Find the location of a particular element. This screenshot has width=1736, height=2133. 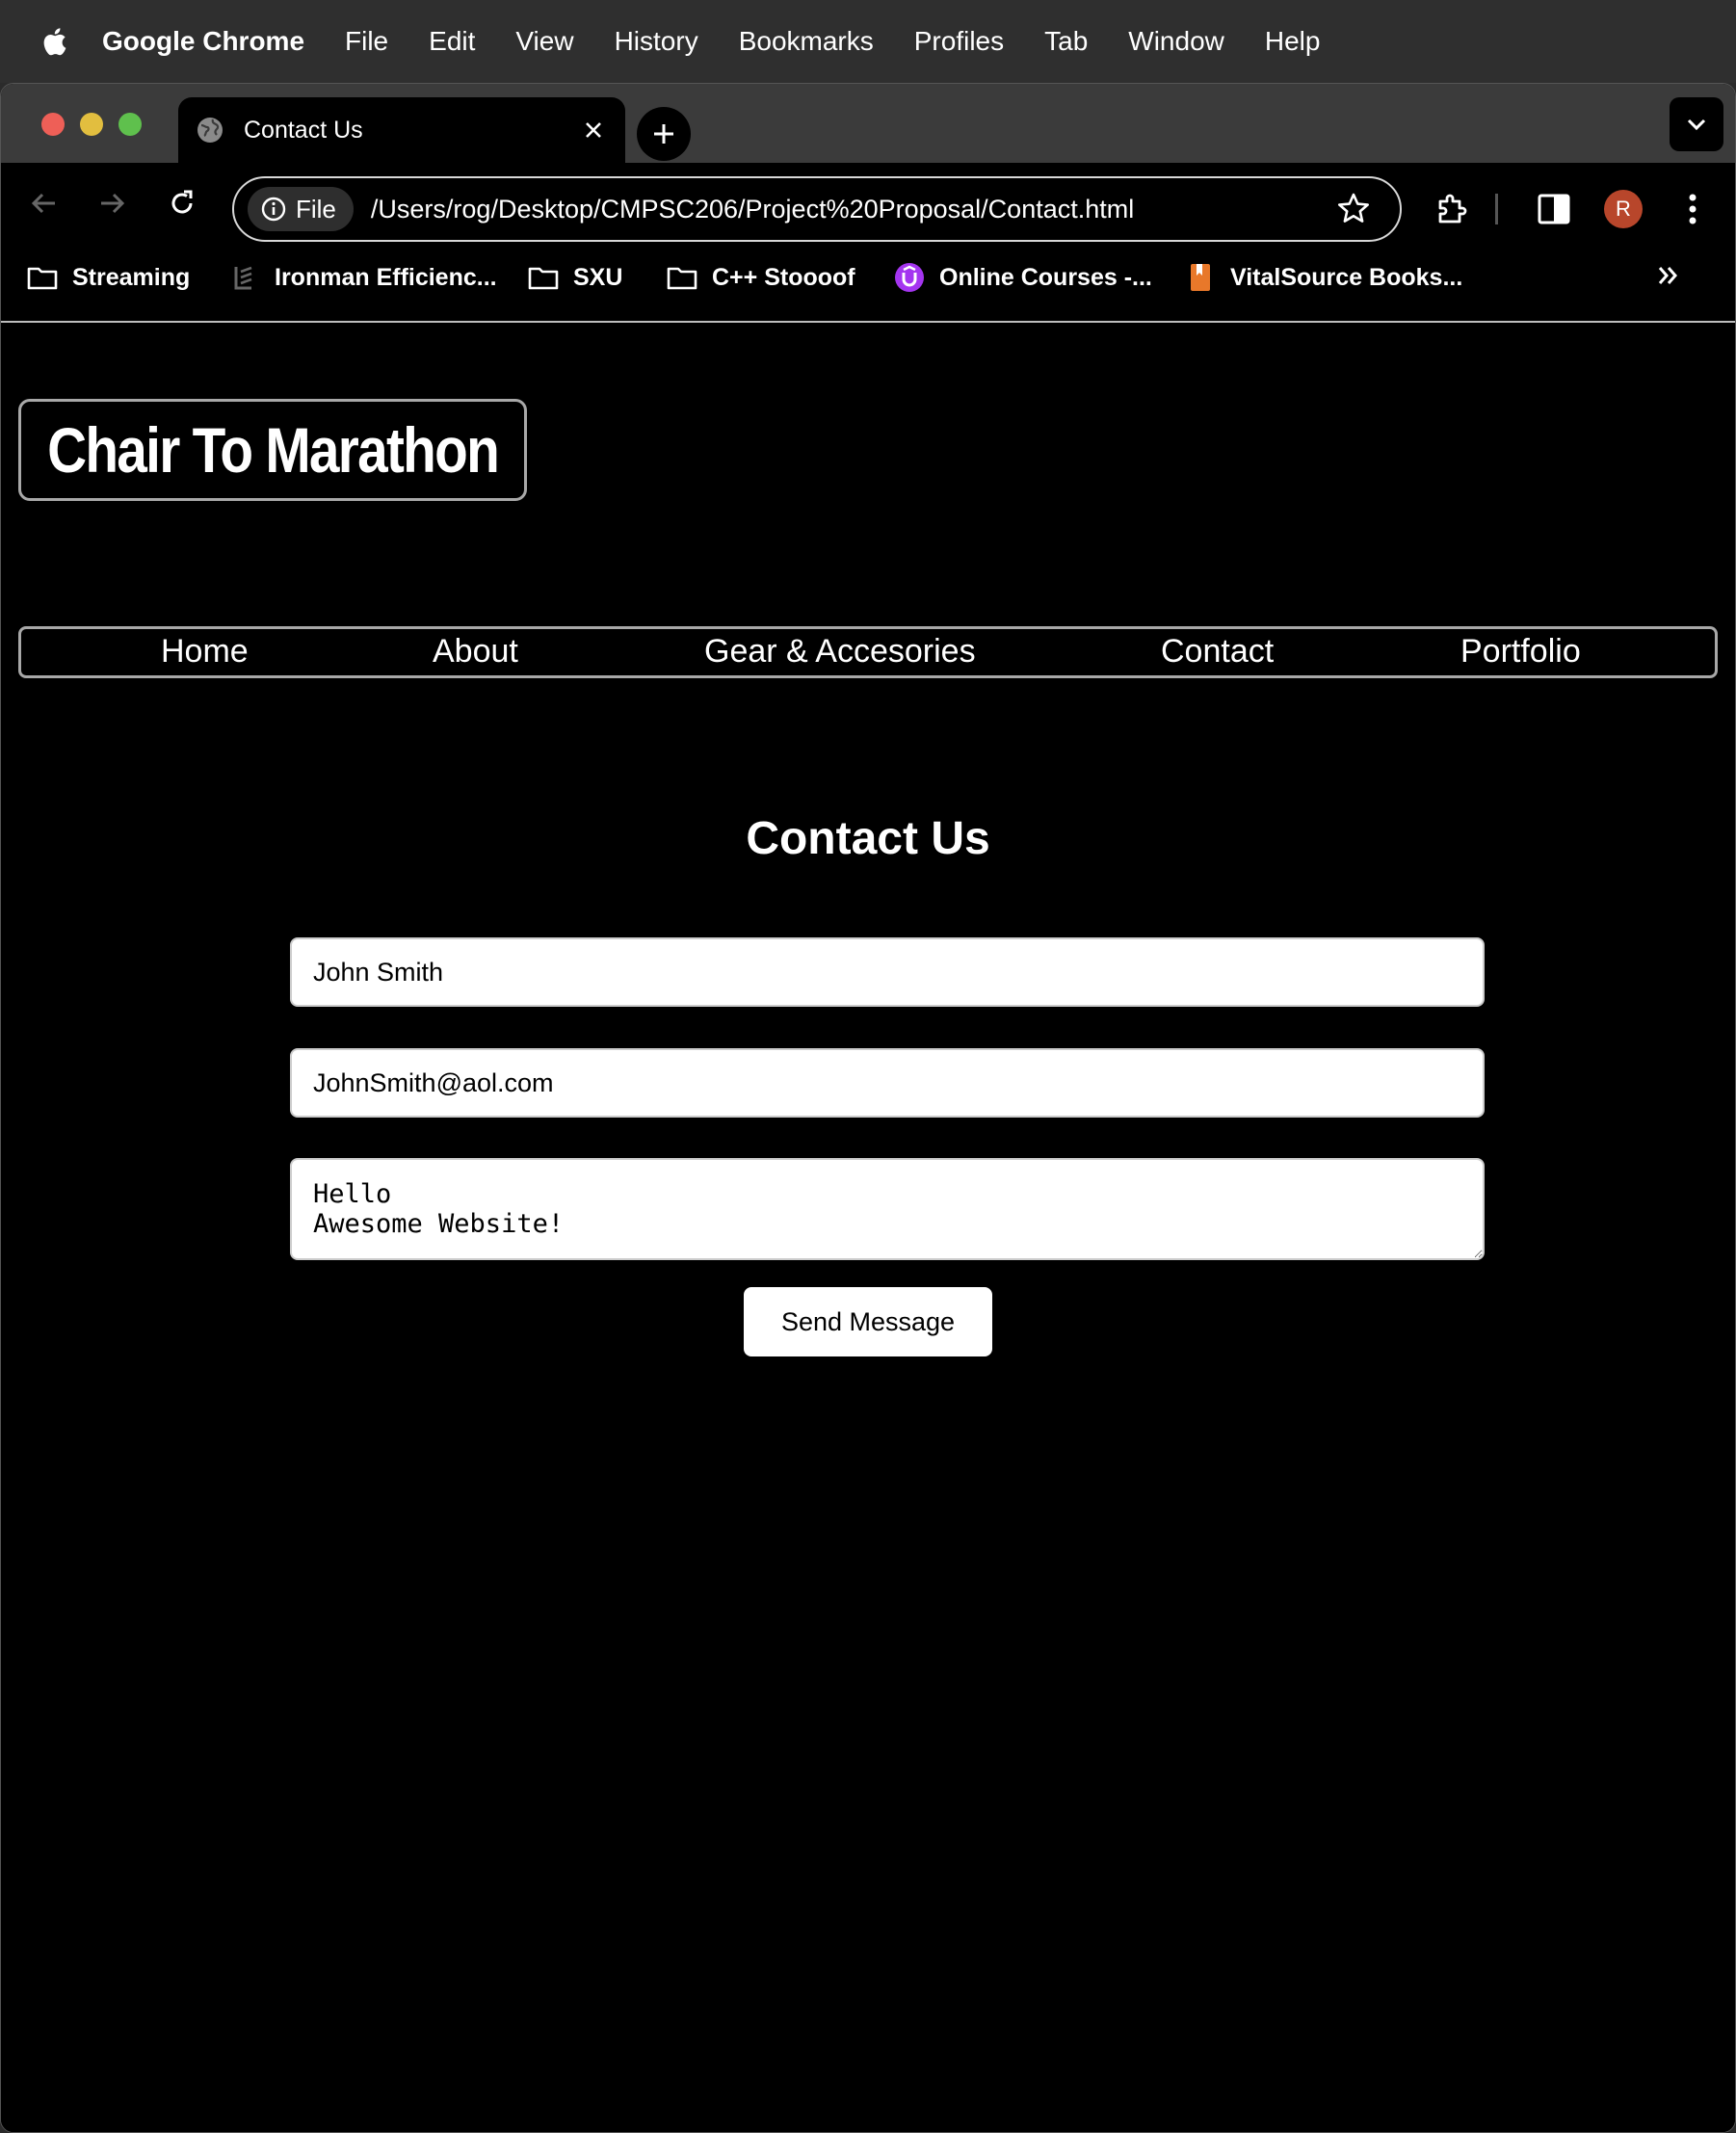

minimize-window-button is located at coordinates (91, 124).